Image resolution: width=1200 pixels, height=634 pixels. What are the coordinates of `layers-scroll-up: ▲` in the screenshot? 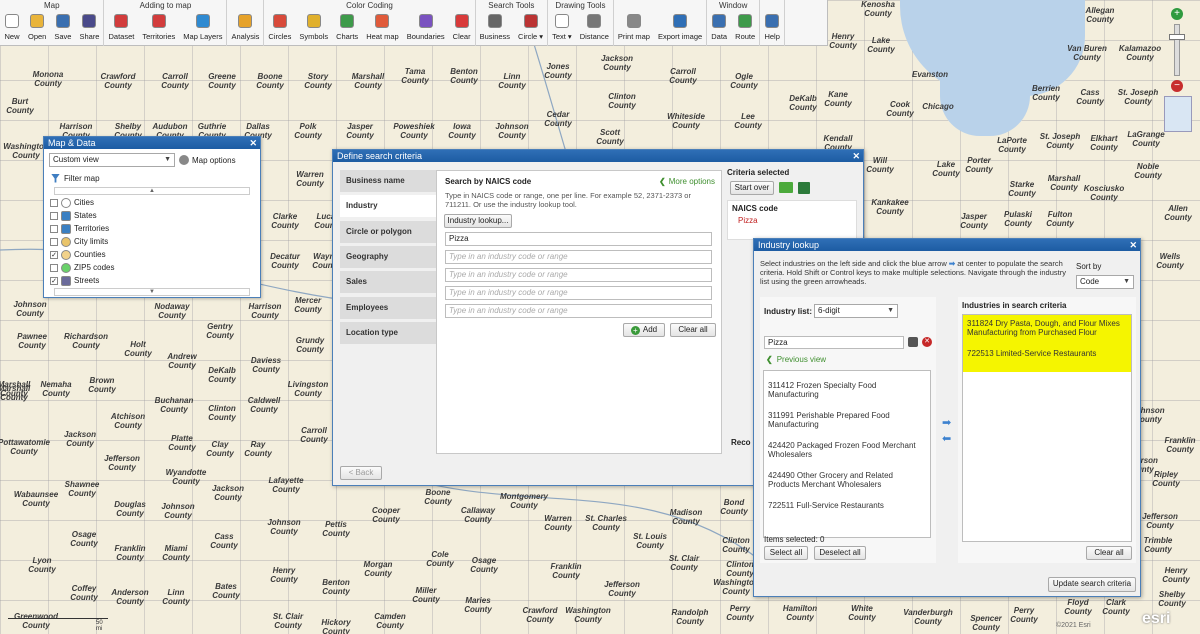 It's located at (152, 191).